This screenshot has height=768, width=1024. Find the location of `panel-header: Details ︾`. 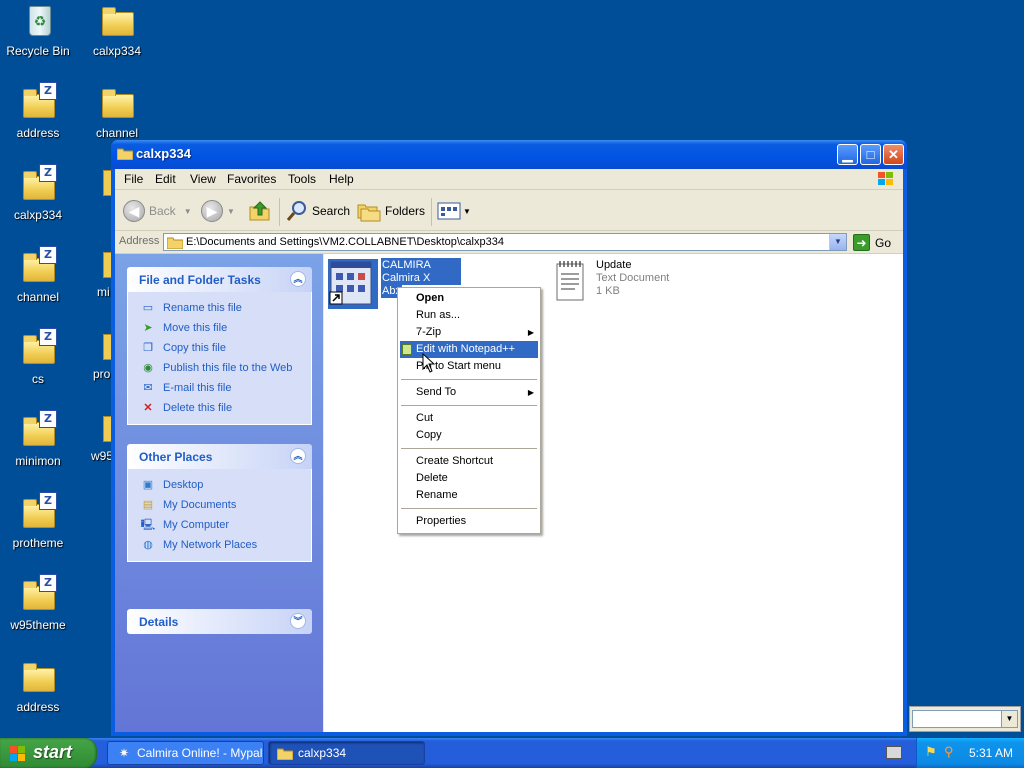

panel-header: Details ︾ is located at coordinates (219, 621).